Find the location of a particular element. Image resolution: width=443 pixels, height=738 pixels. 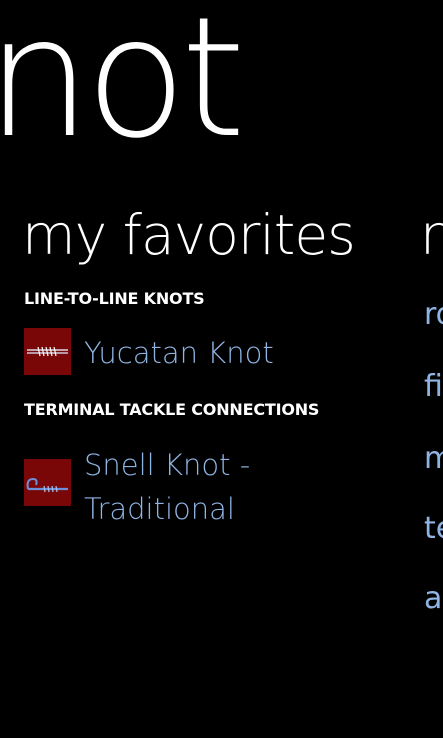

favorites-header: my favorites is located at coordinates (189, 235).